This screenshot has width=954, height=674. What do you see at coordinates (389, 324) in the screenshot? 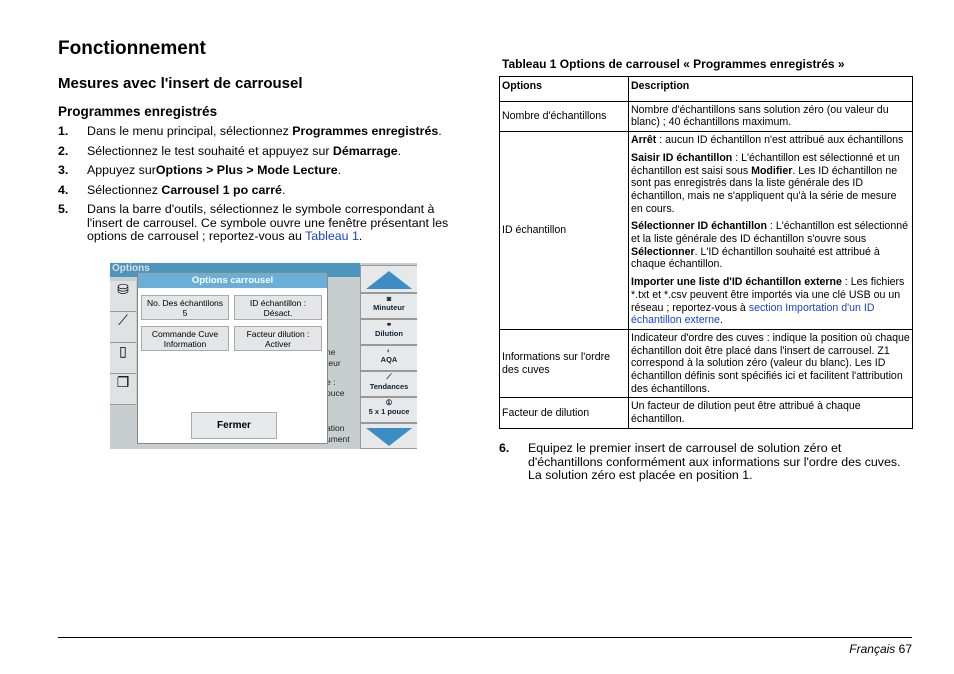
I see `dilution-icon: ⚭` at bounding box center [389, 324].